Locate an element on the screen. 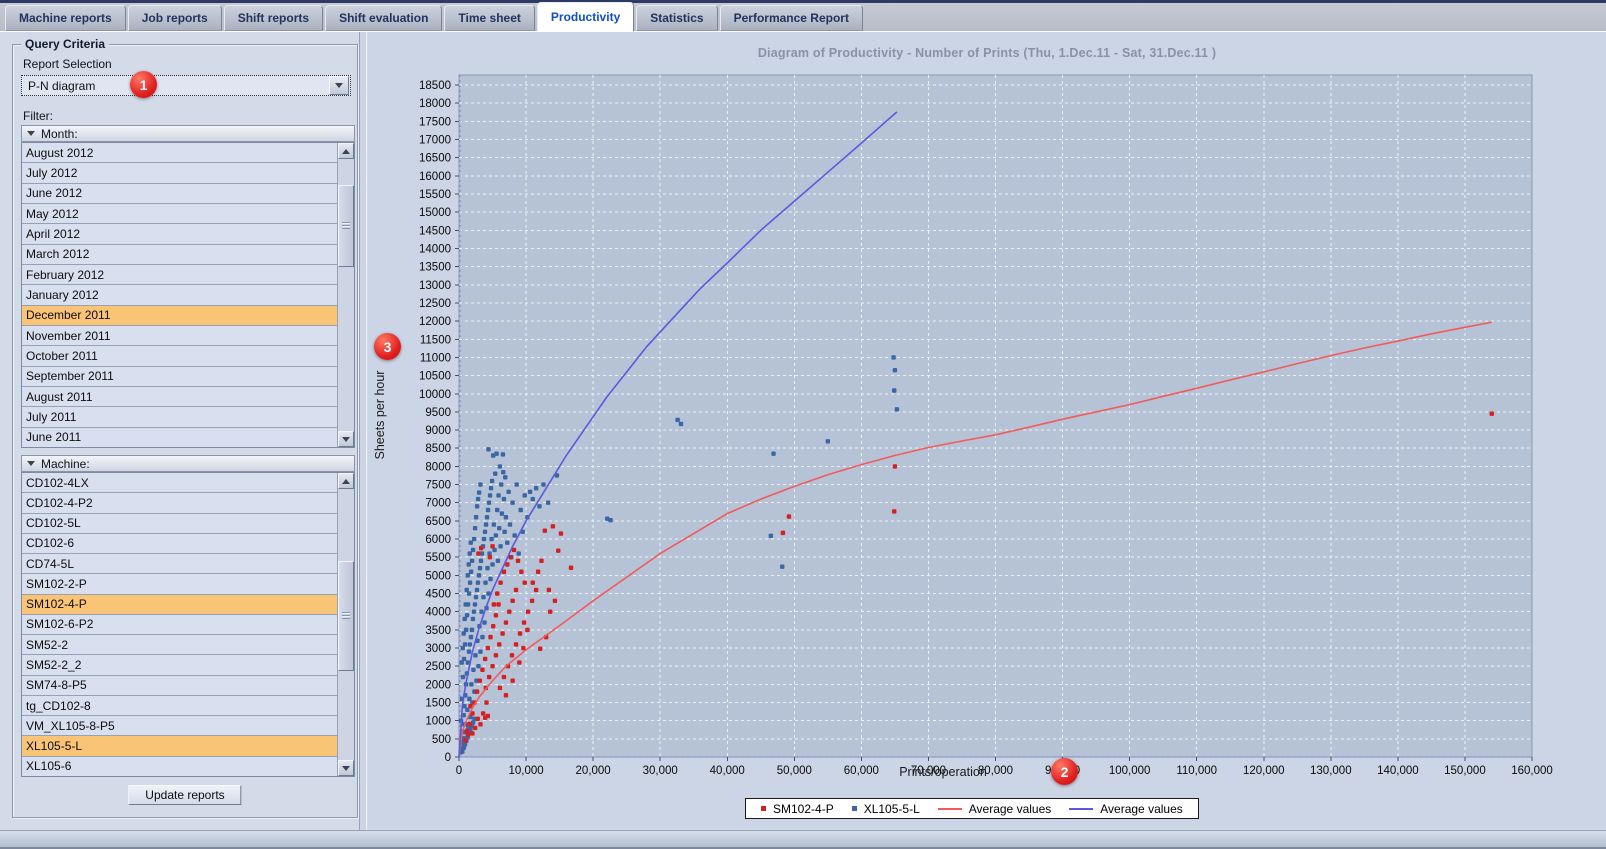 The width and height of the screenshot is (1606, 849). tab-productivity: Productivity is located at coordinates (585, 17).